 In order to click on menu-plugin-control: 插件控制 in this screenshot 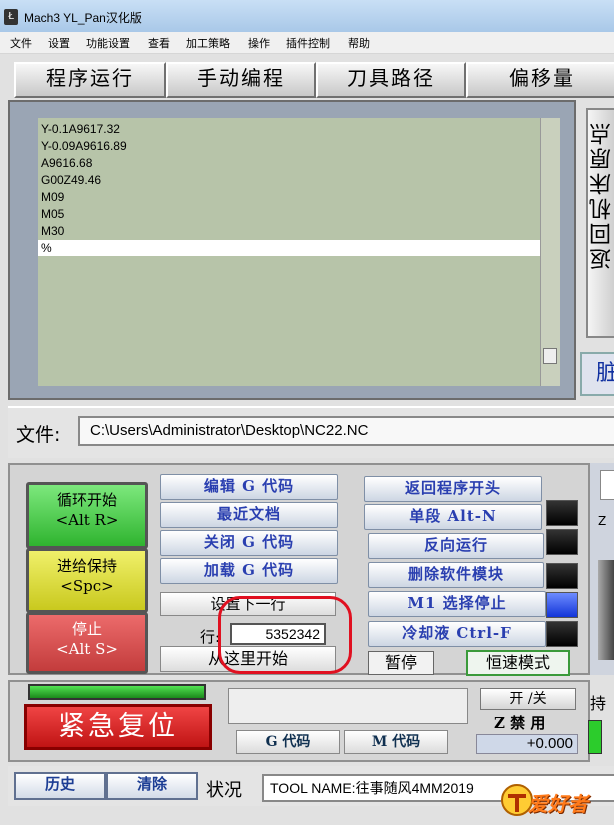, I will do `click(308, 43)`.